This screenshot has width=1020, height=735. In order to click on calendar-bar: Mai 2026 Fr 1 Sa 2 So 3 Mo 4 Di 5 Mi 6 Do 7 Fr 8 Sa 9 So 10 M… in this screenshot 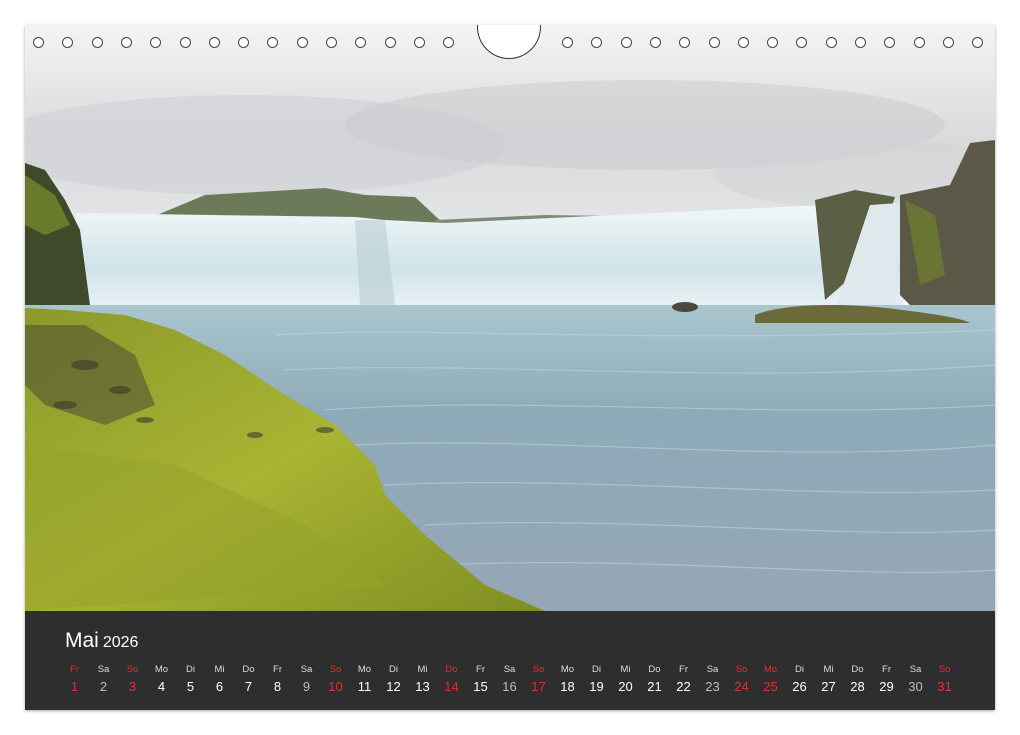, I will do `click(510, 660)`.